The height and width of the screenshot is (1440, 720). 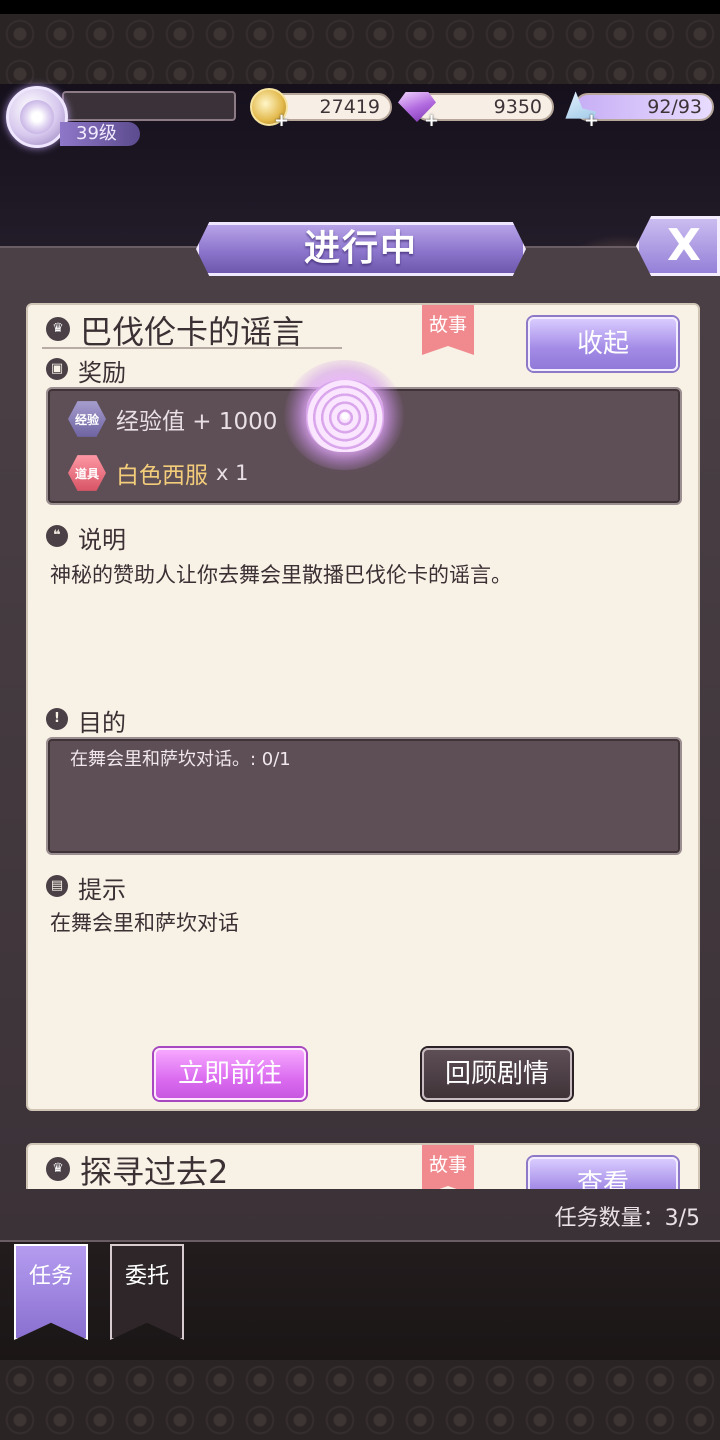 What do you see at coordinates (102, 723) in the screenshot?
I see `goal-label: 目的` at bounding box center [102, 723].